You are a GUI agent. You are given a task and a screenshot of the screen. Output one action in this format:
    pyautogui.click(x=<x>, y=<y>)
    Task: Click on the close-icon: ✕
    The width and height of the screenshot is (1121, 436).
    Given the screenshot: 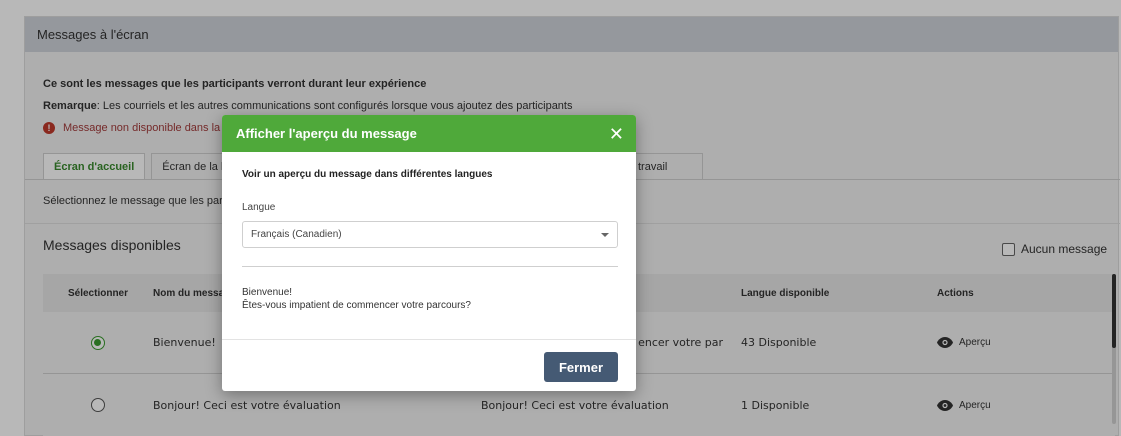 What is the action you would take?
    pyautogui.click(x=616, y=134)
    